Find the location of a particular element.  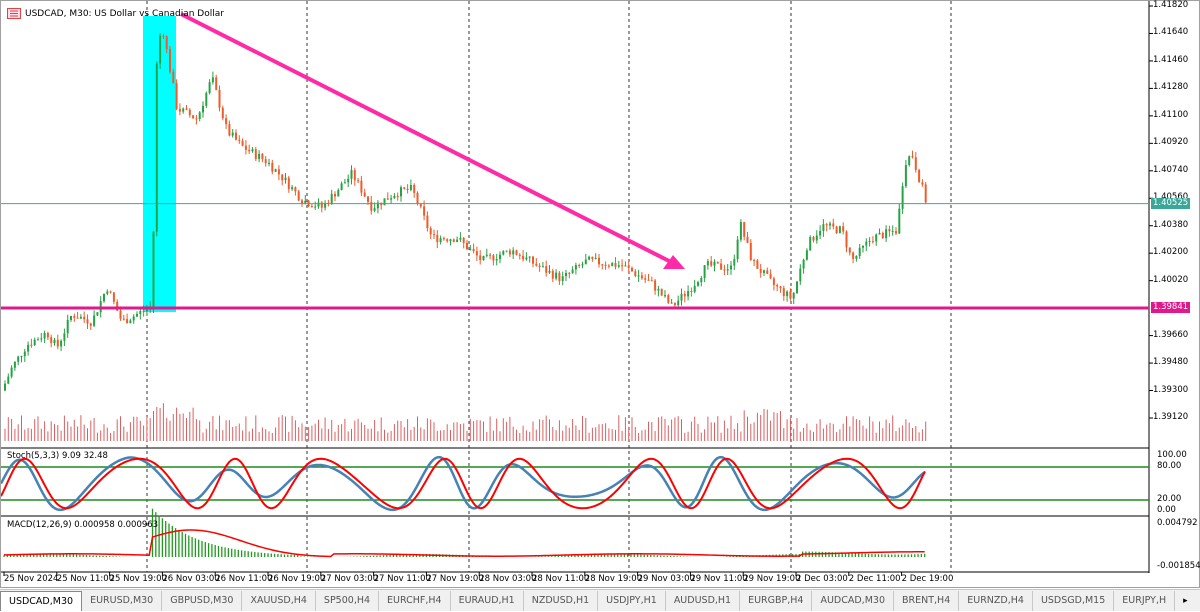

tab-euraud-h1: EURAUD,H1 is located at coordinates (487, 600).